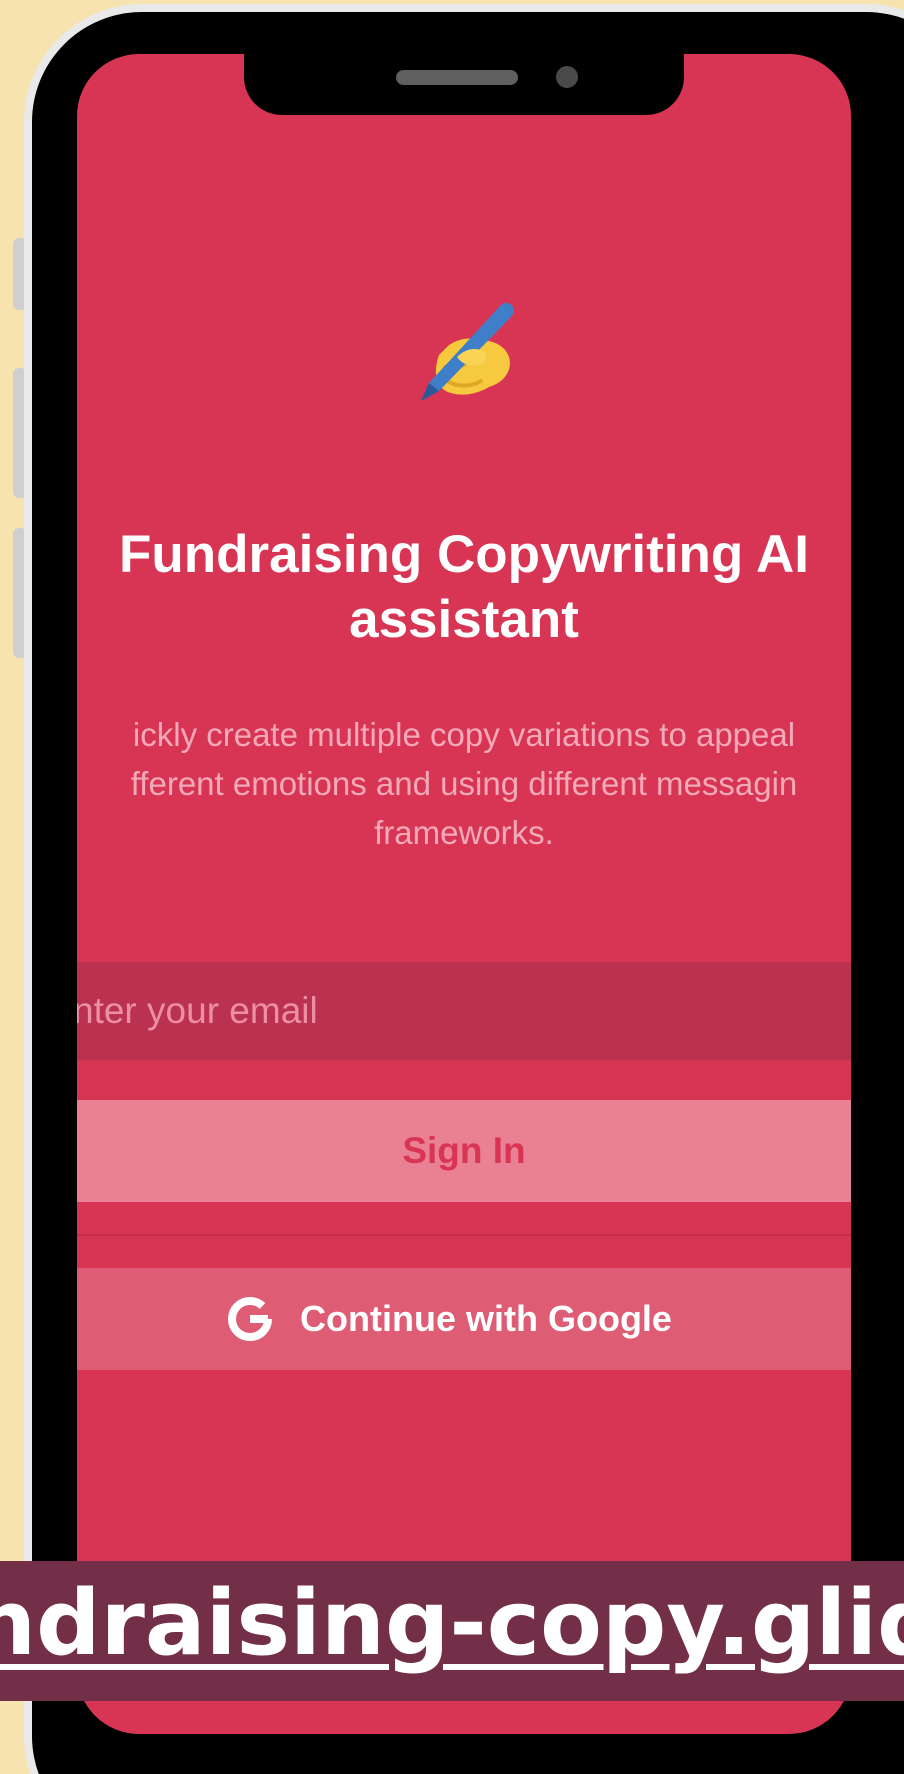 The width and height of the screenshot is (904, 1774). I want to click on page-title-text: Fundraising Copywriting AI assistant, so click(464, 587).